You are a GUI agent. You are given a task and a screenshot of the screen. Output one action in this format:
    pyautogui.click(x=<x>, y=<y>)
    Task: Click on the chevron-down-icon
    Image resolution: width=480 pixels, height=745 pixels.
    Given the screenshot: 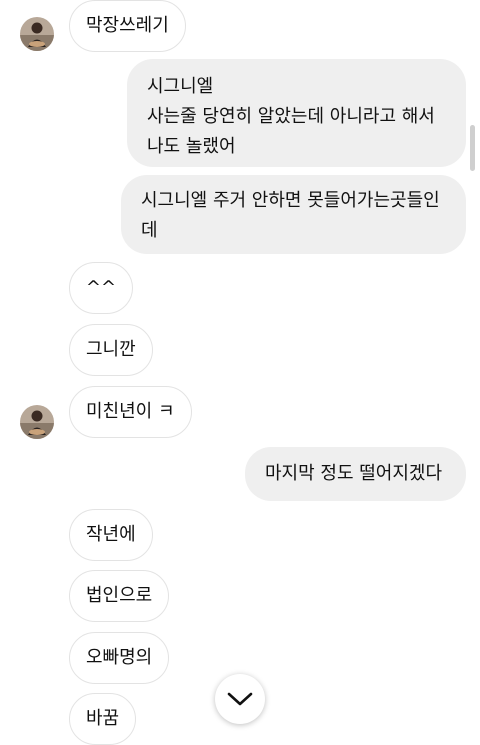 What is the action you would take?
    pyautogui.click(x=240, y=699)
    